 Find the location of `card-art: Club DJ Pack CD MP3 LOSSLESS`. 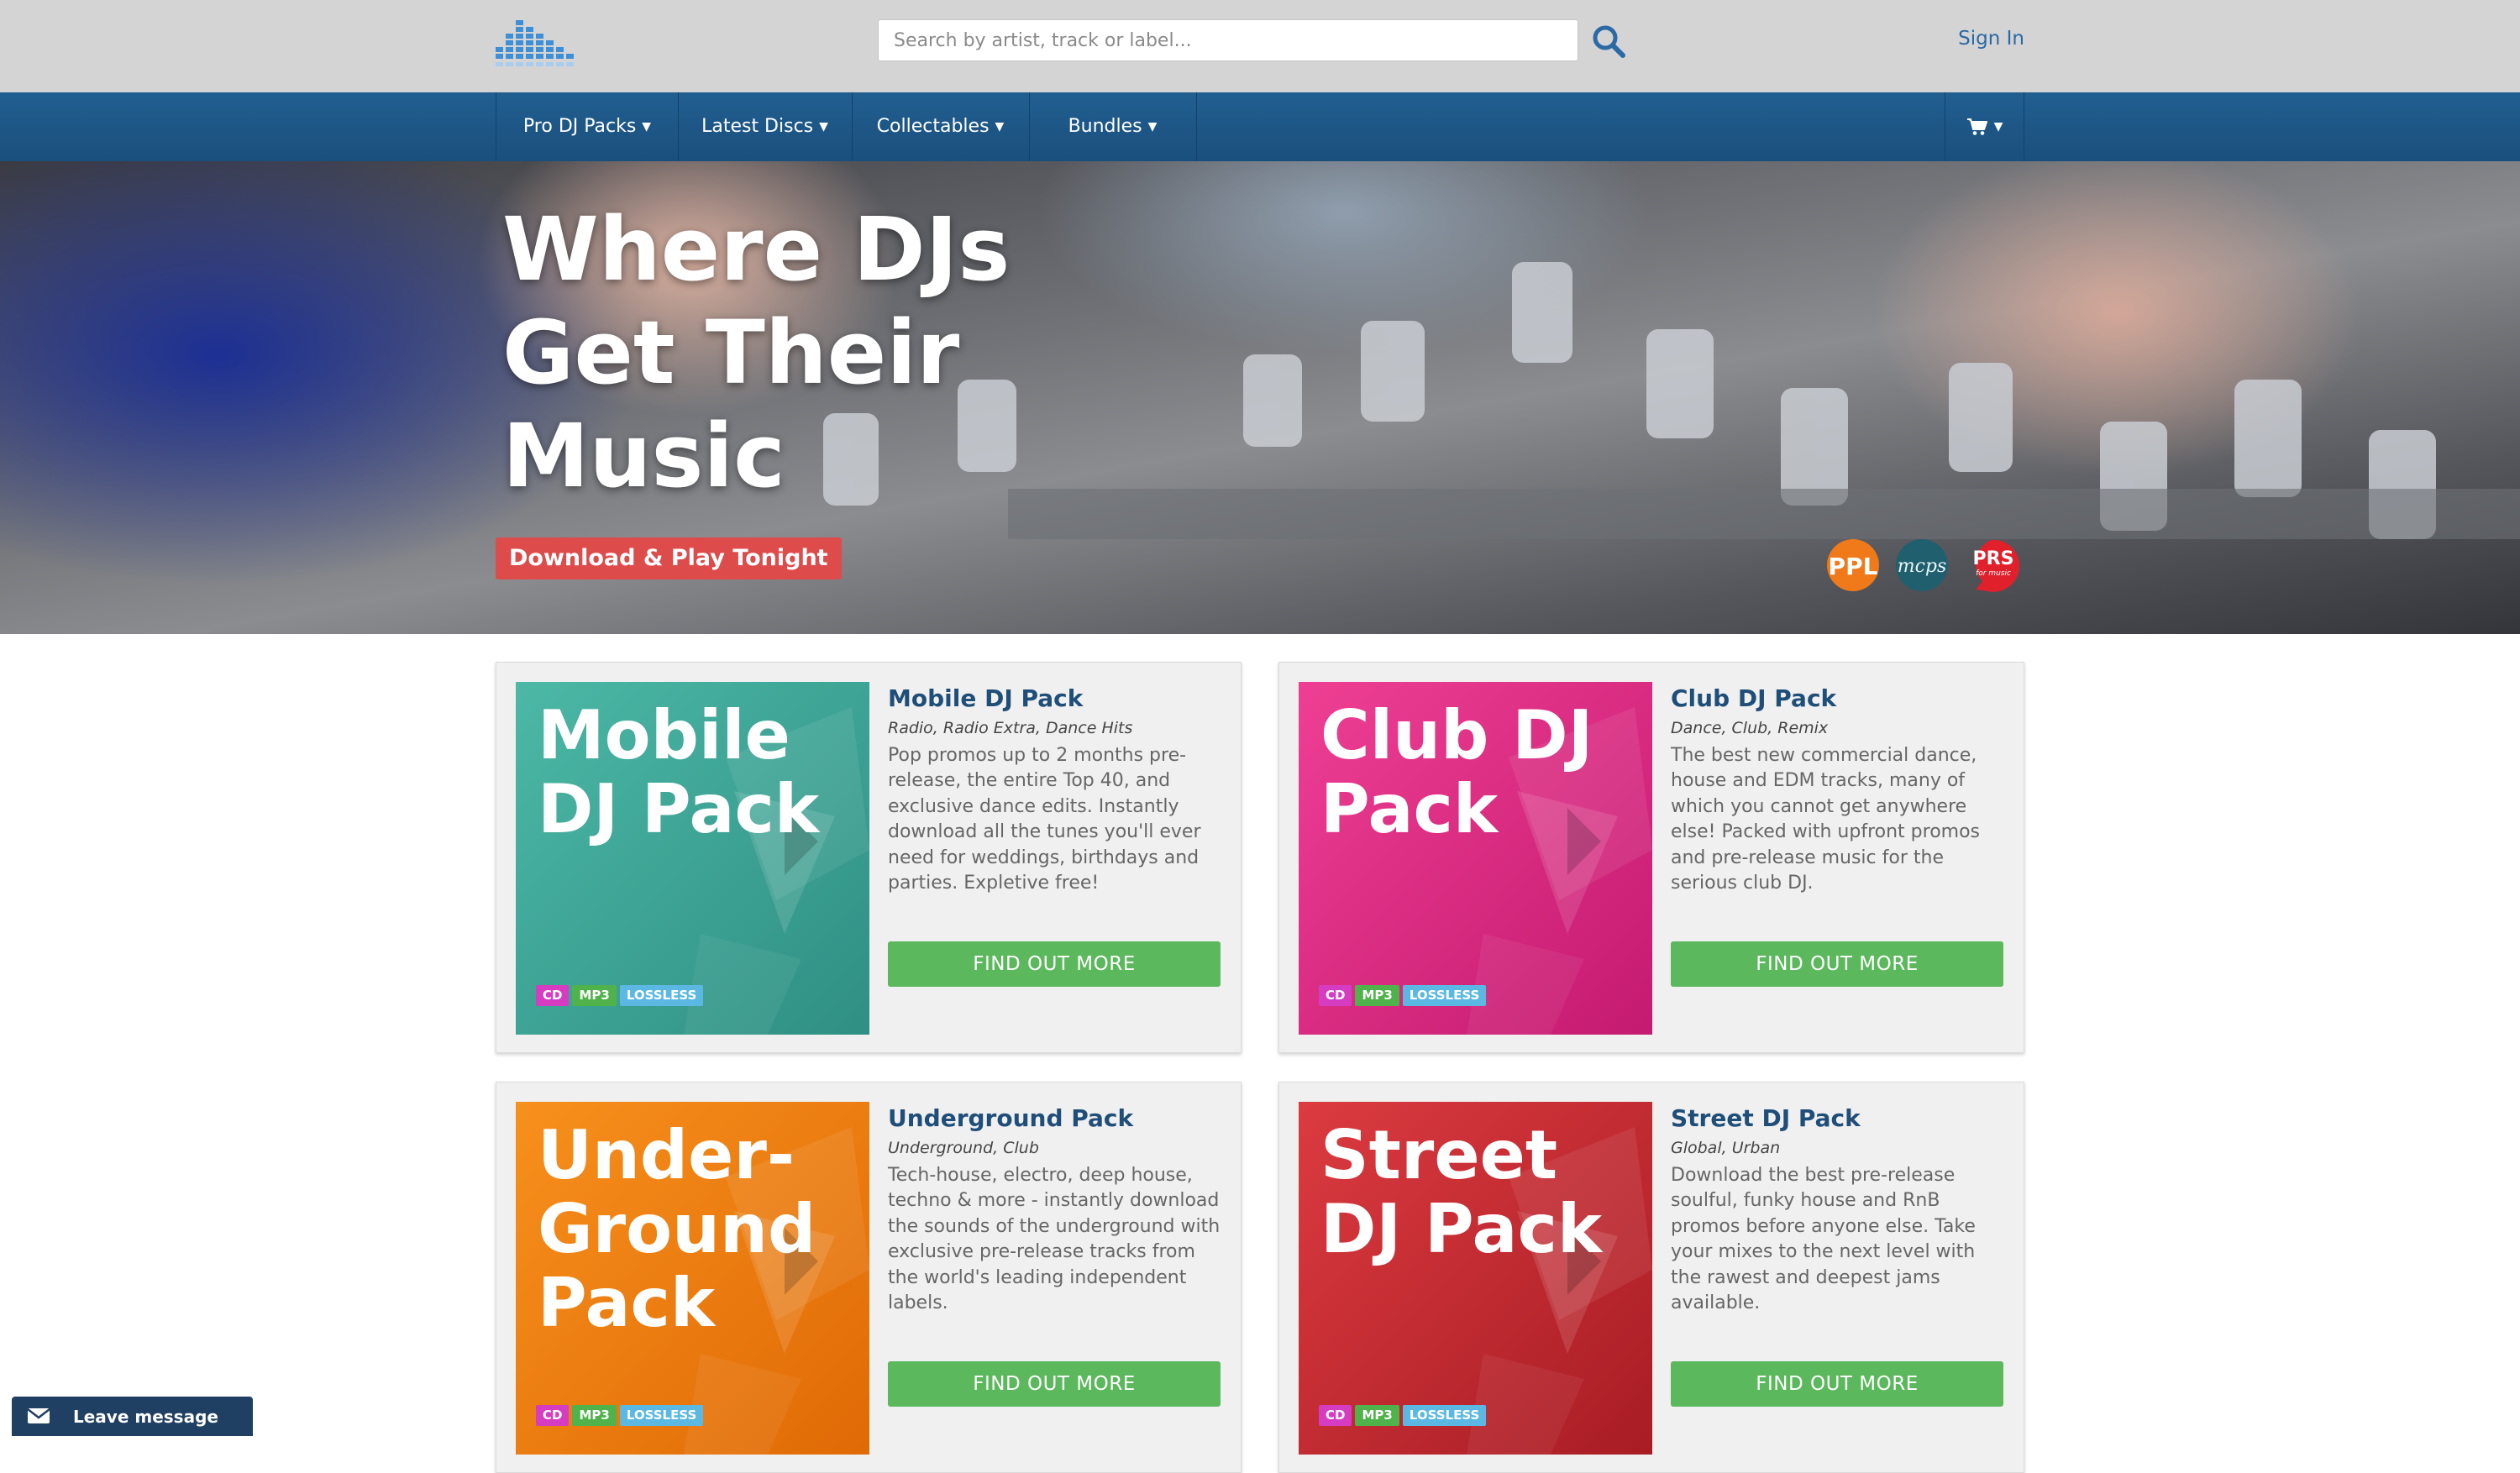

card-art: Club DJ Pack CD MP3 LOSSLESS is located at coordinates (1475, 859).